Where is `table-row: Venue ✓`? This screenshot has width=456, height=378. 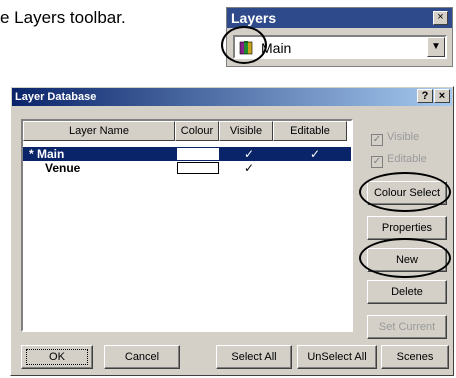
table-row: Venue ✓ is located at coordinates (187, 168).